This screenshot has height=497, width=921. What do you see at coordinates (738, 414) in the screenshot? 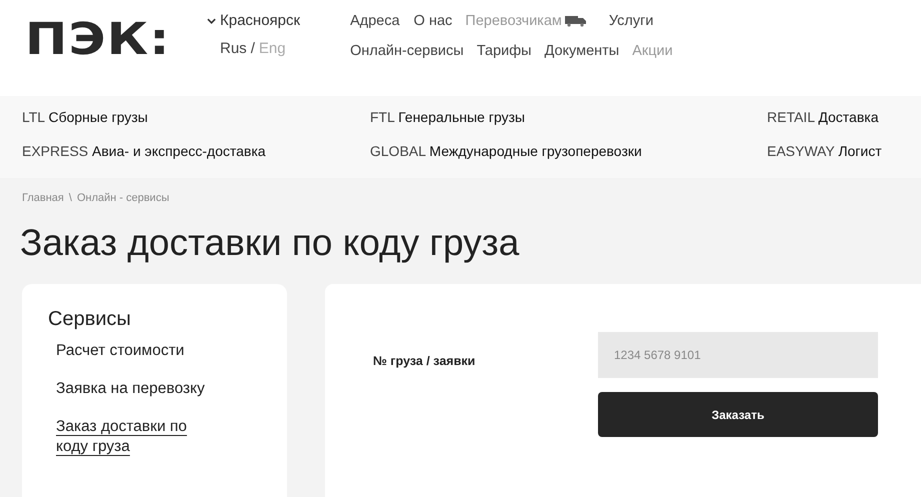
I see `order-button: Заказать` at bounding box center [738, 414].